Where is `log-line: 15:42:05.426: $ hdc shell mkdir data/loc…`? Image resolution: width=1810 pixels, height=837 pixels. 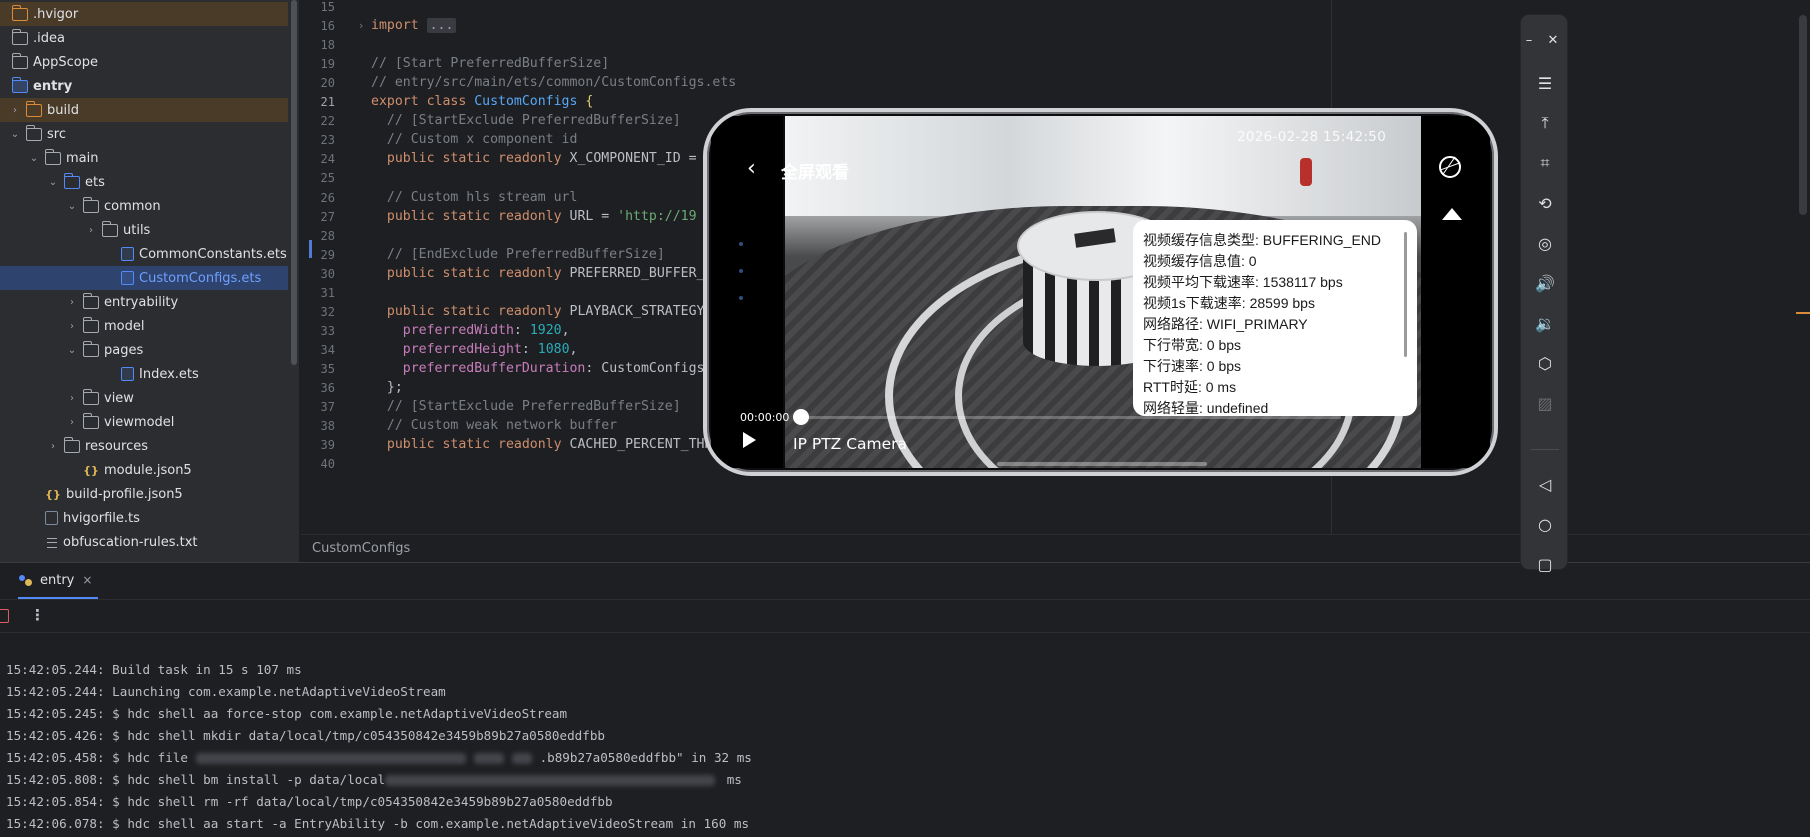
log-line: 15:42:05.426: $ hdc shell mkdir data/loc… is located at coordinates (379, 736).